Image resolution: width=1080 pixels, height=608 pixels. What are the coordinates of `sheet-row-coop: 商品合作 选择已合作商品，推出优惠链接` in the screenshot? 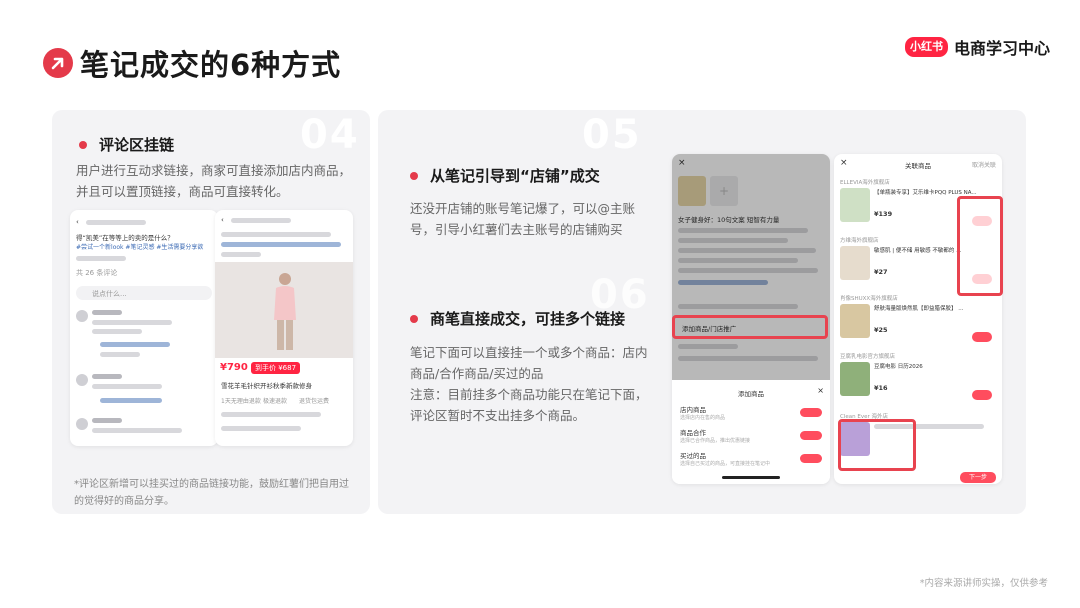 It's located at (715, 435).